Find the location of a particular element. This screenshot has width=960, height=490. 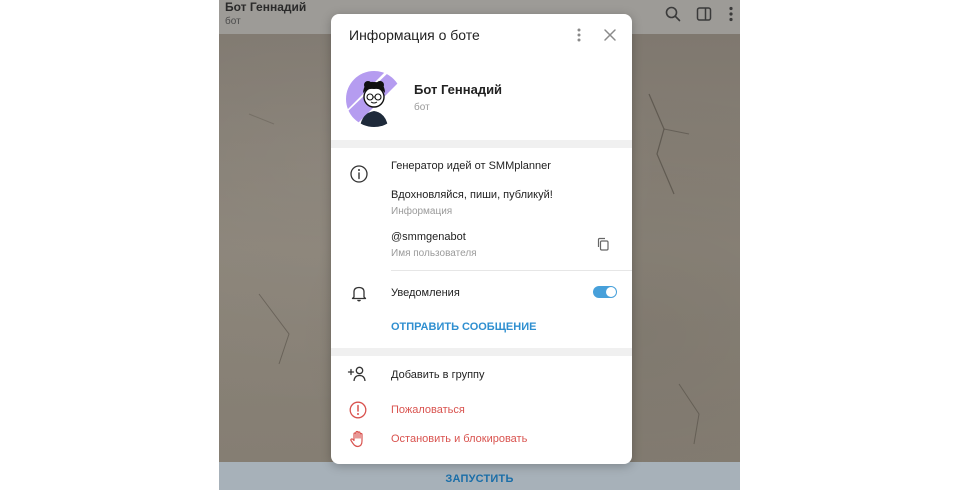

search-icon is located at coordinates (673, 14).